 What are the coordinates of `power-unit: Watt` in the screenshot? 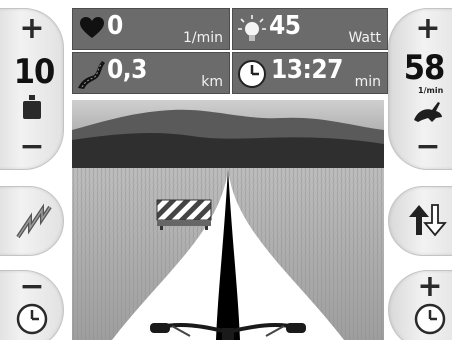 It's located at (364, 38).